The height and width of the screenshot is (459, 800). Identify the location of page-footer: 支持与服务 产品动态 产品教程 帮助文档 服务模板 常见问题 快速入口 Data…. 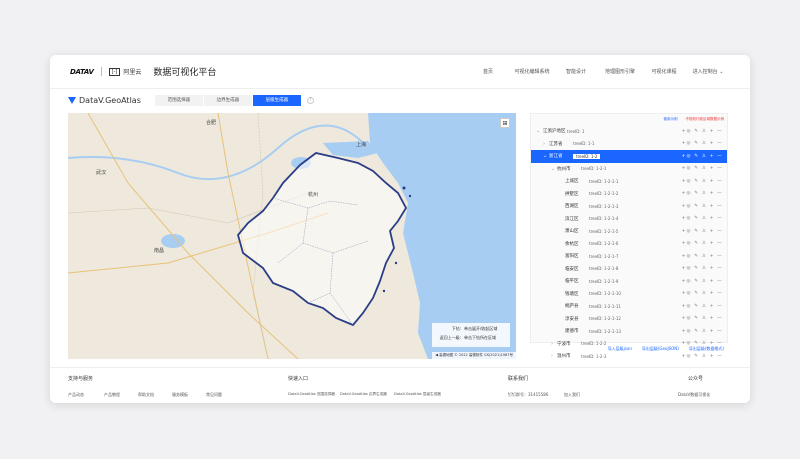
(400, 385).